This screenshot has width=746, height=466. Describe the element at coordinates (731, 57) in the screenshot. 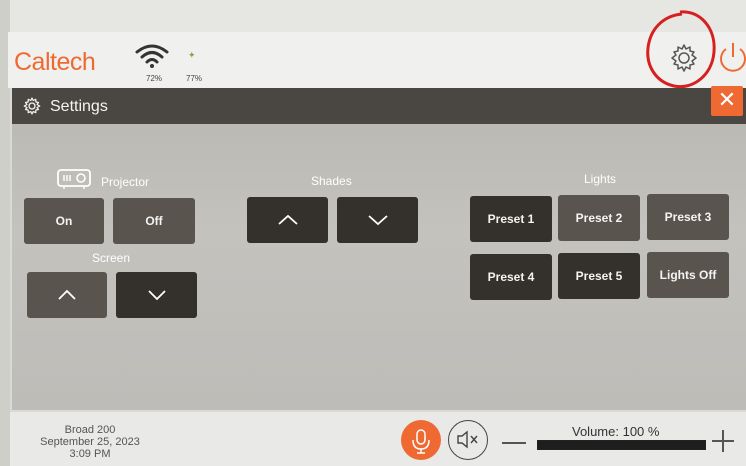

I see `power-icon` at that location.